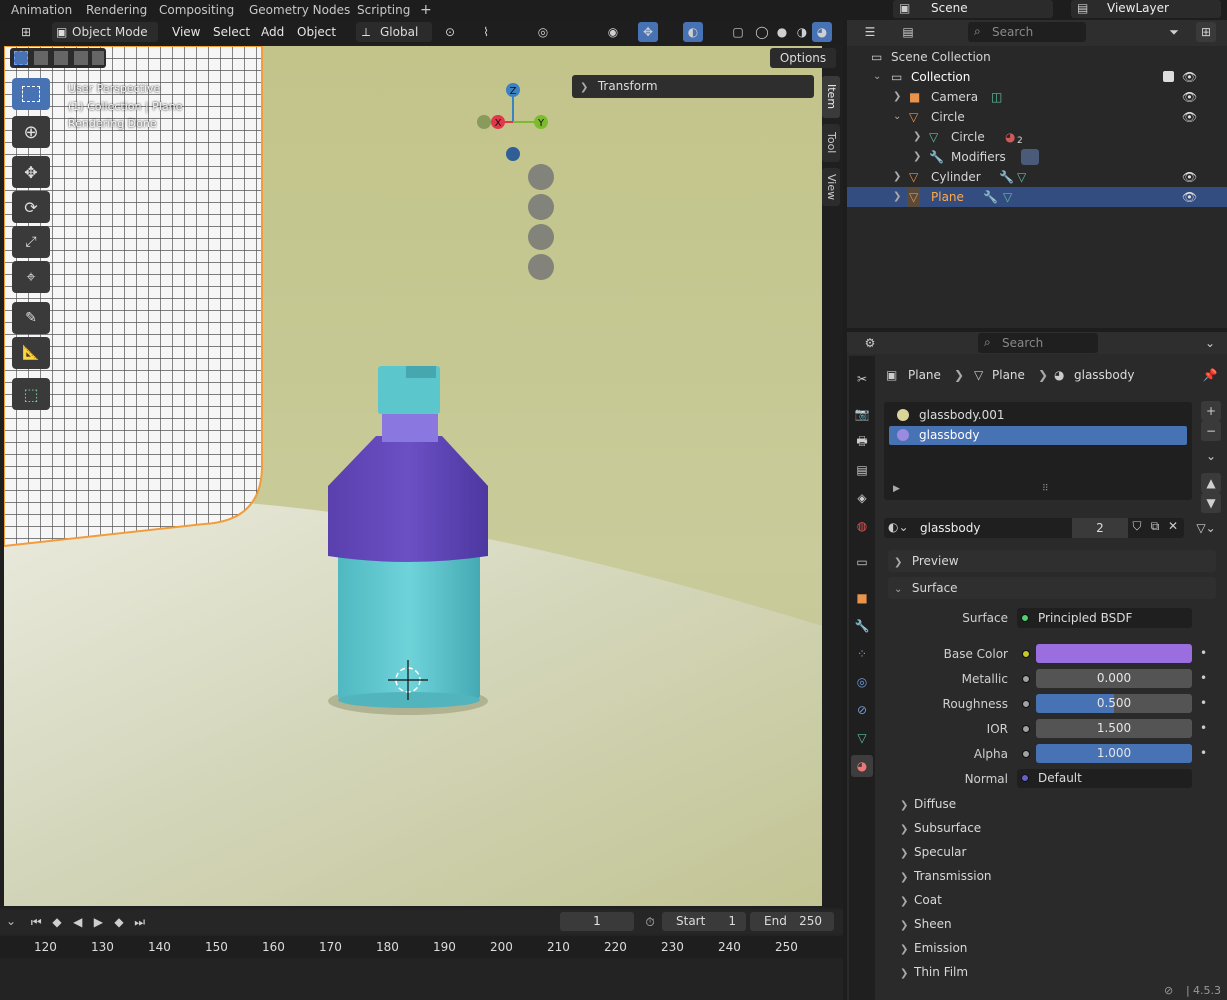 The height and width of the screenshot is (1000, 1227). Describe the element at coordinates (541, 207) in the screenshot. I see `pan-hand-icon` at that location.